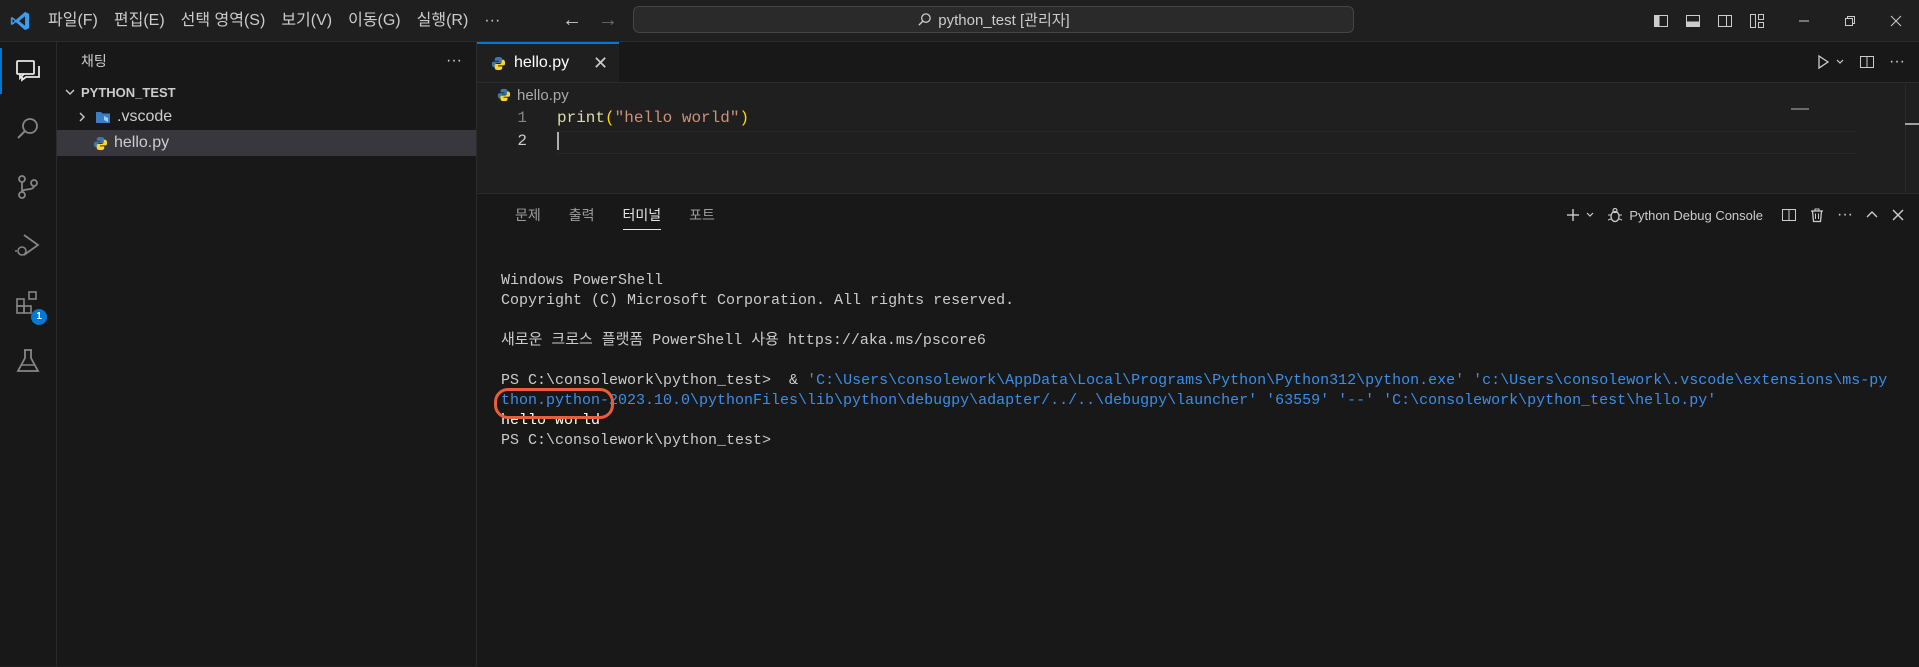 The width and height of the screenshot is (1919, 667). What do you see at coordinates (1198, 117) in the screenshot?
I see `code-line: 1 print("hello world")` at bounding box center [1198, 117].